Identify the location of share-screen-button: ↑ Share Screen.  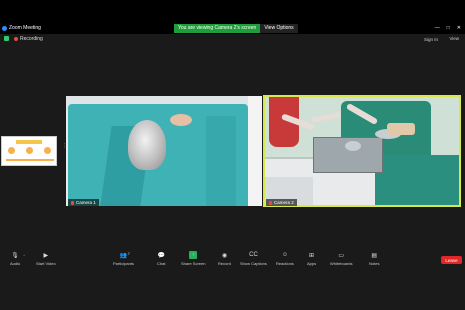
(193, 258).